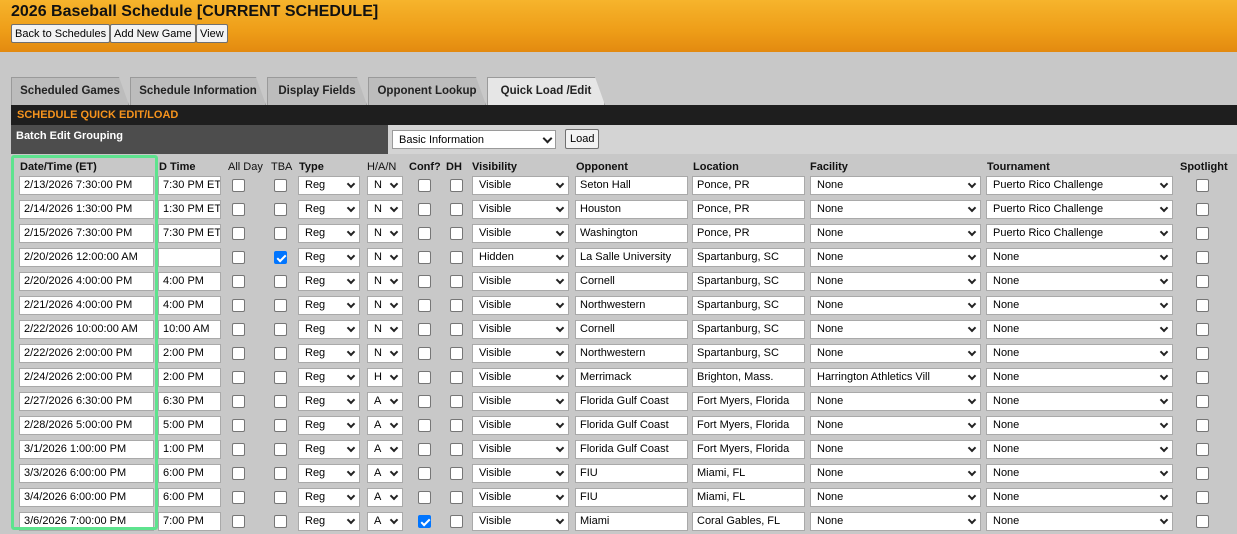 This screenshot has width=1237, height=534. Describe the element at coordinates (86, 449) in the screenshot. I see `datetime-field: 3/1/2026 1:00:00 PM` at that location.